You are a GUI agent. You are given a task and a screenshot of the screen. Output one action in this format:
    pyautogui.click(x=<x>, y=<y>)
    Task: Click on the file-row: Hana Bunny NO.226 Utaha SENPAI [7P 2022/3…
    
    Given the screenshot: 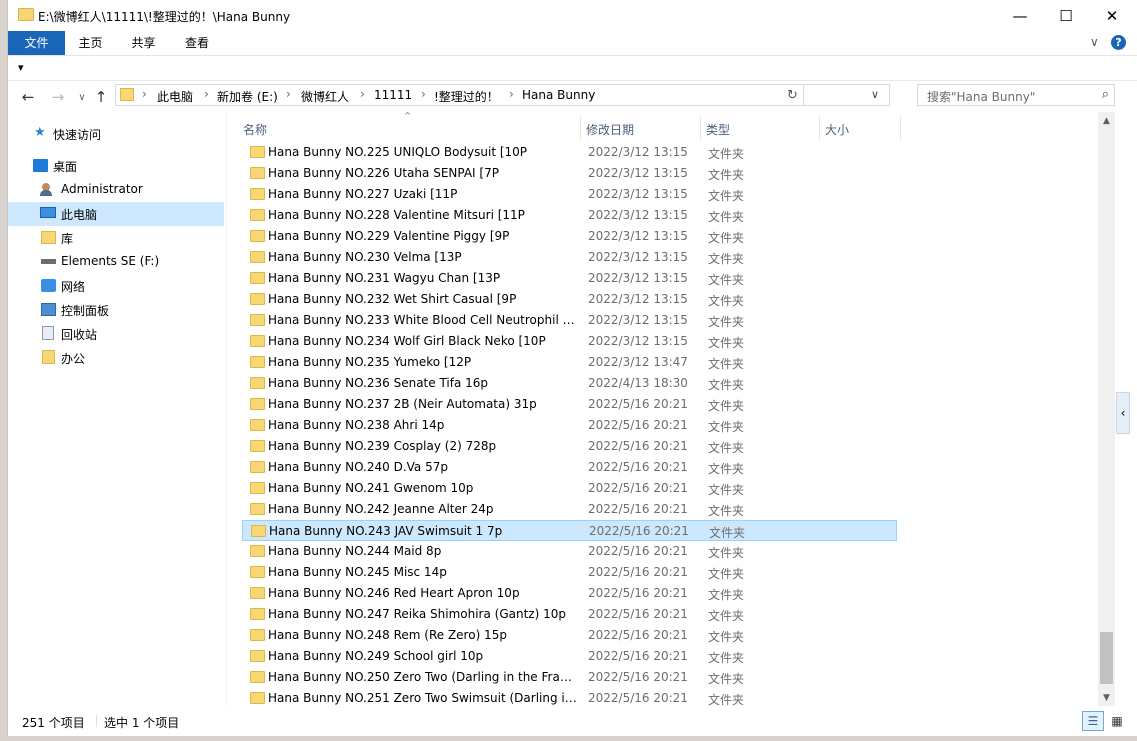 What is the action you would take?
    pyautogui.click(x=569, y=173)
    